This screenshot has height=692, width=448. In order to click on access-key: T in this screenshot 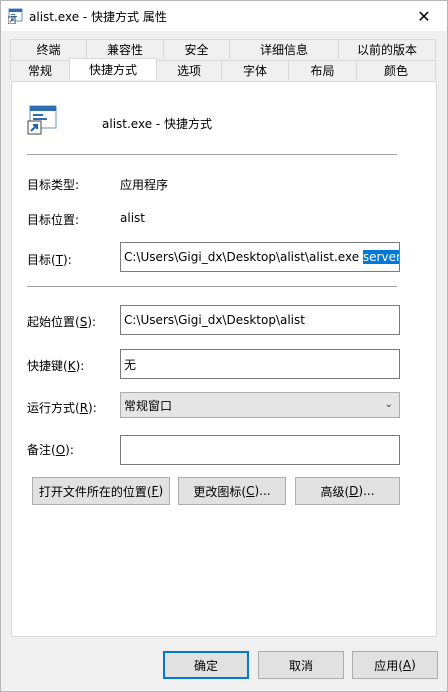, I will do `click(59, 260)`.